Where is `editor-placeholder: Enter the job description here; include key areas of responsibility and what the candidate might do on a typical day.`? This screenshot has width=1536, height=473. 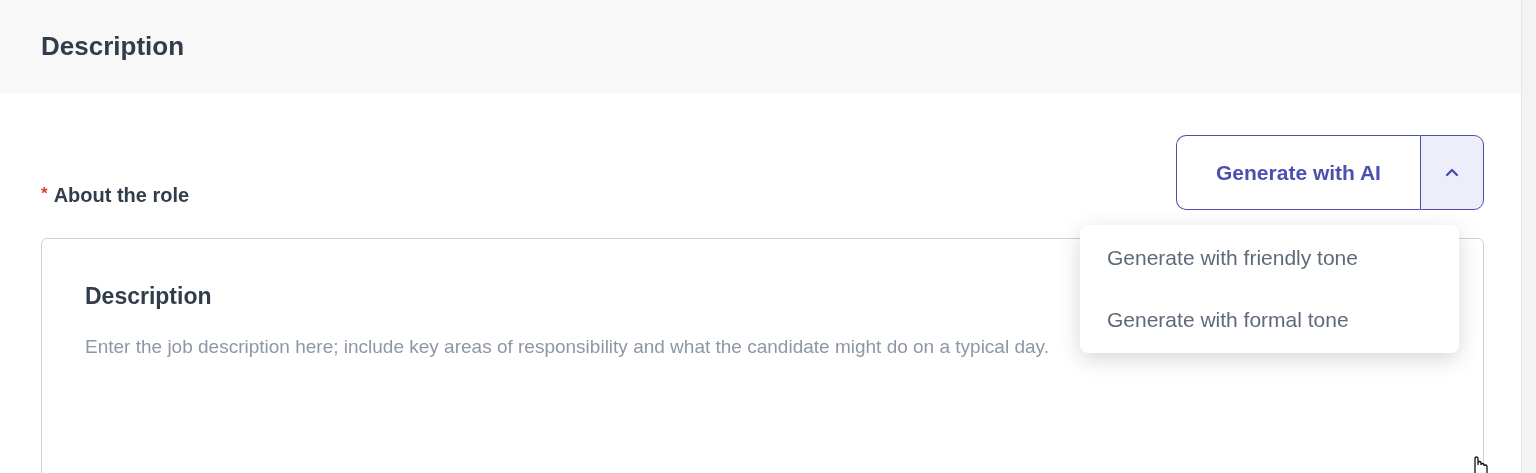
editor-placeholder: Enter the job description here; include key areas of responsibility and what the candidate might do on a typical day. is located at coordinates (567, 347).